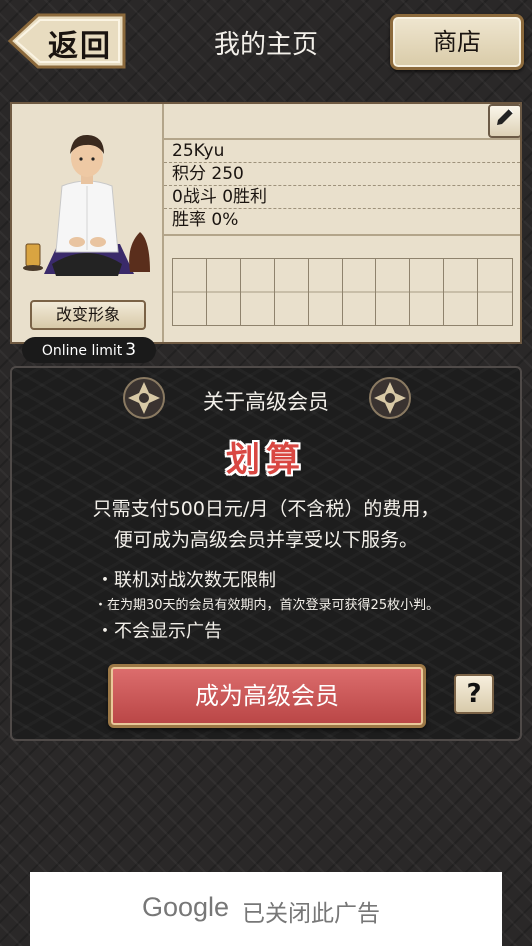  What do you see at coordinates (159, 631) in the screenshot?
I see `benefit-item: ・不会显示广告` at bounding box center [159, 631].